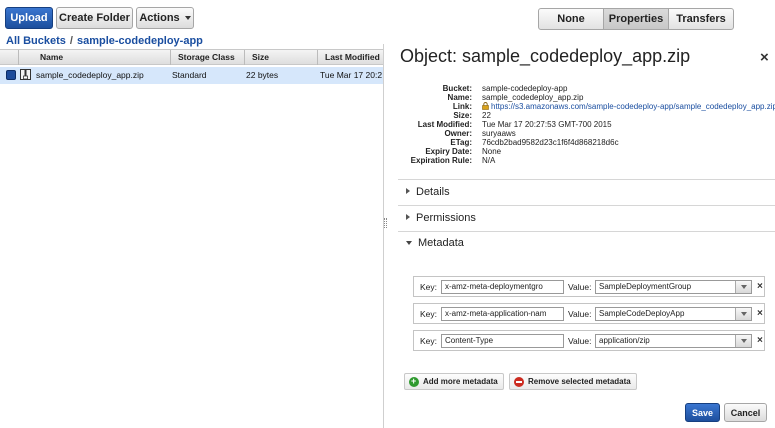 The height and width of the screenshot is (428, 775). I want to click on splitter-grip-icon, so click(385, 223).